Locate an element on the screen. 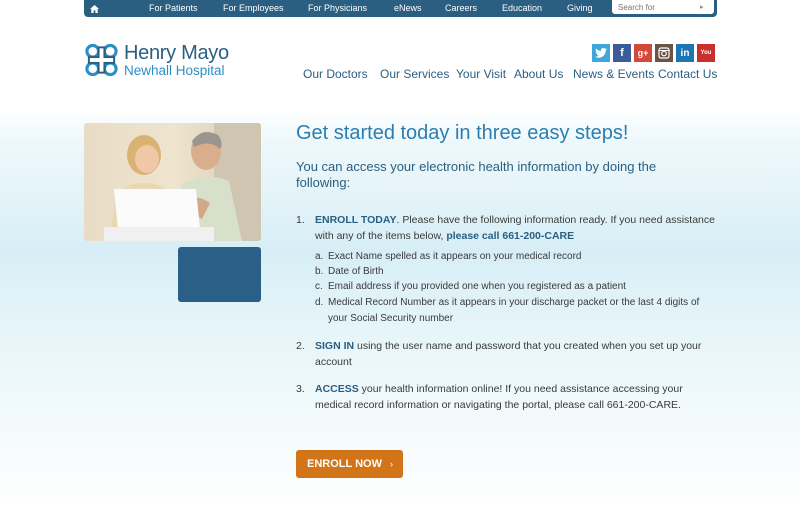 The width and height of the screenshot is (800, 512). topnav-for-employees: For Employees is located at coordinates (253, 8).